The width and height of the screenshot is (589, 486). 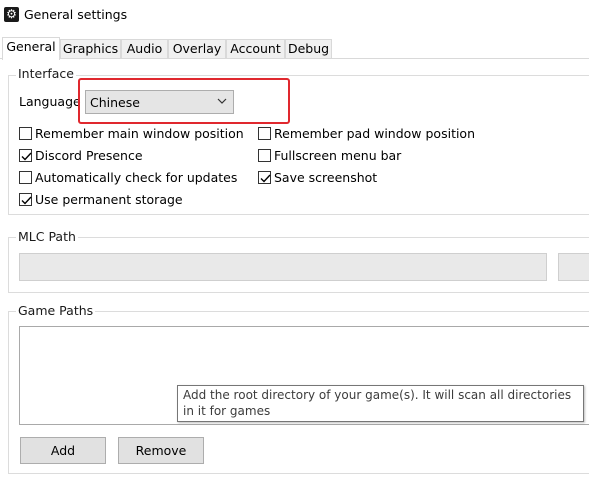 I want to click on title-bar: ⚙ General settings, so click(x=294, y=15).